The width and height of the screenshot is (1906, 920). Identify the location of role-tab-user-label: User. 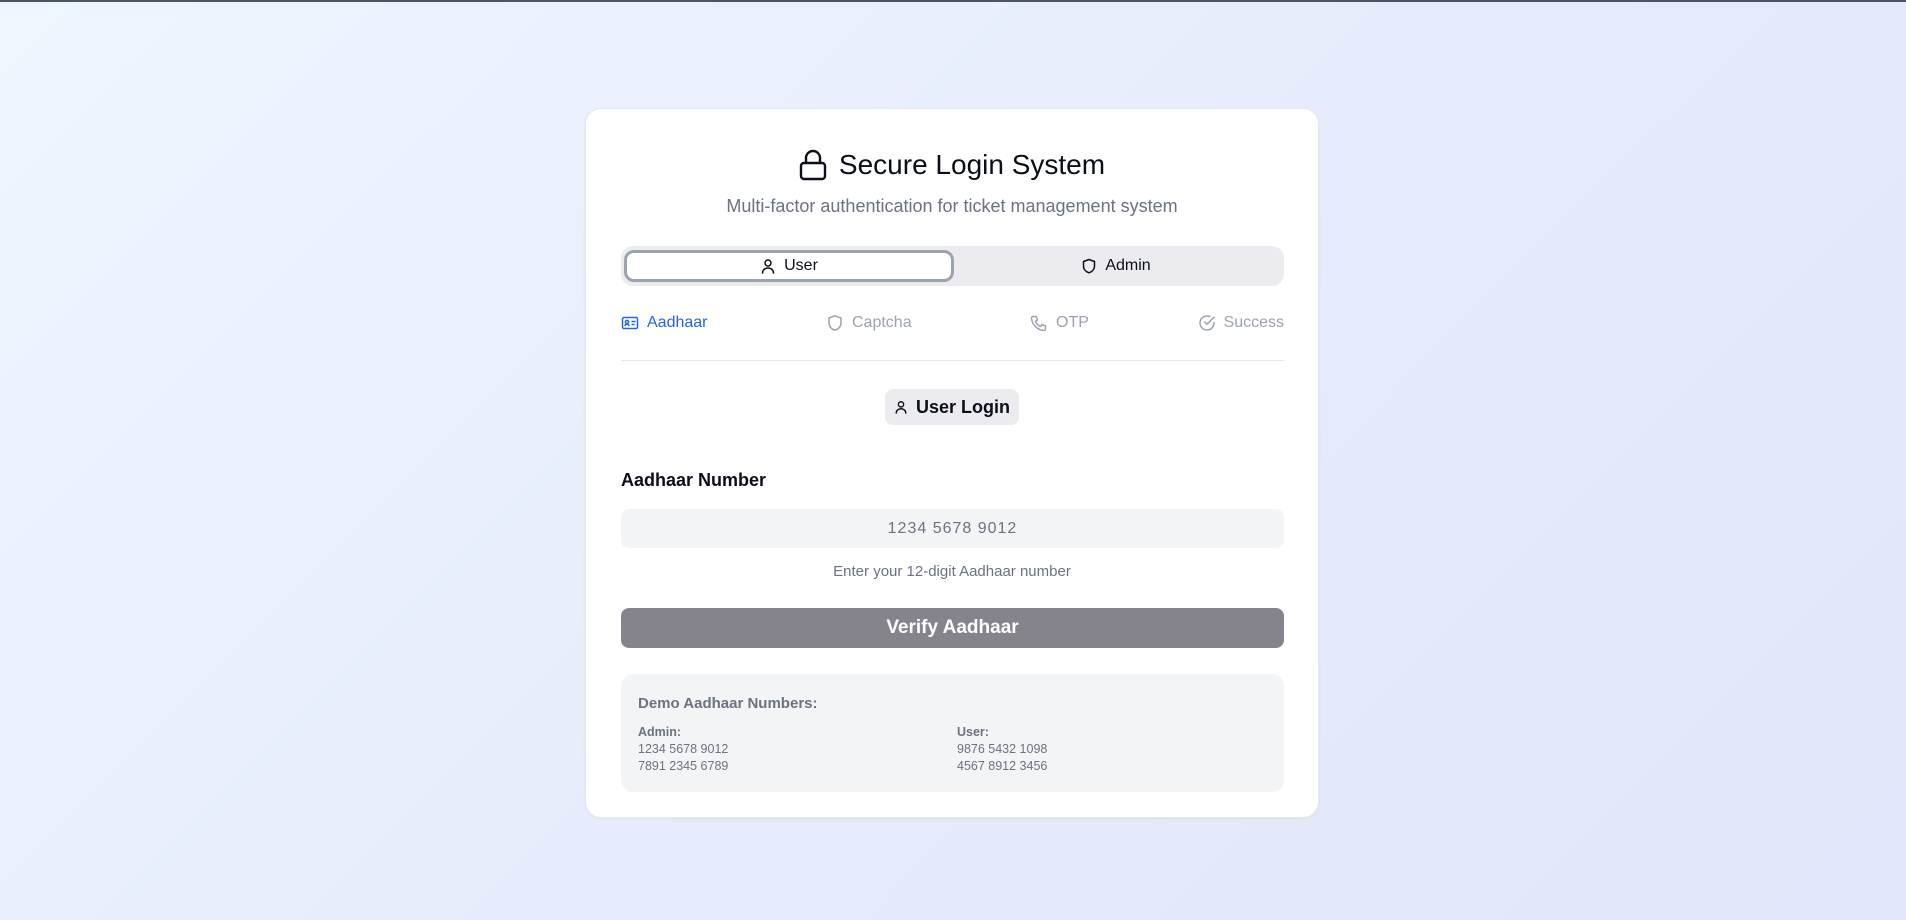
(801, 265).